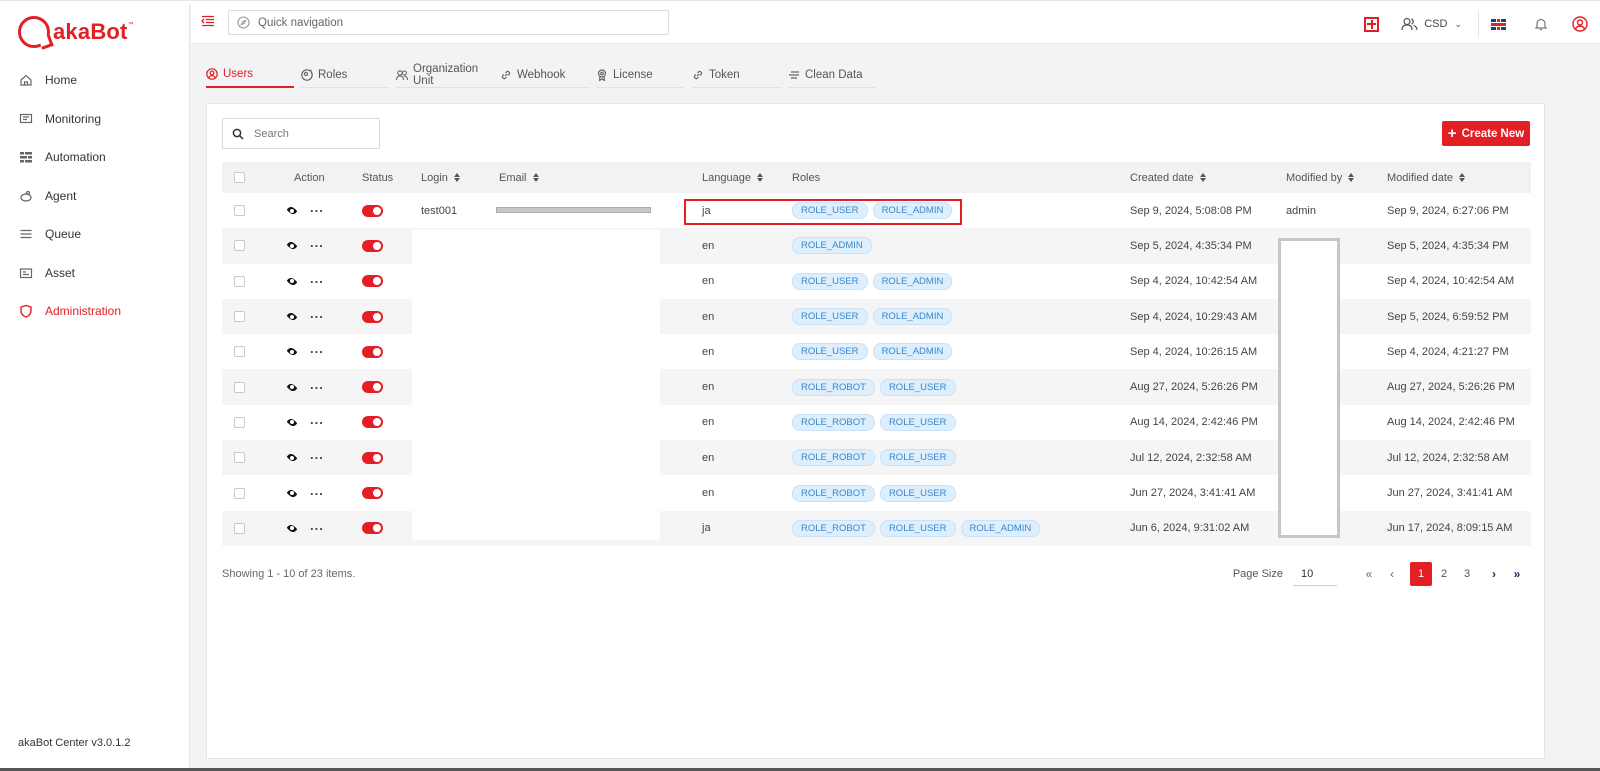  Describe the element at coordinates (640, 75) in the screenshot. I see `tab-license: License` at that location.